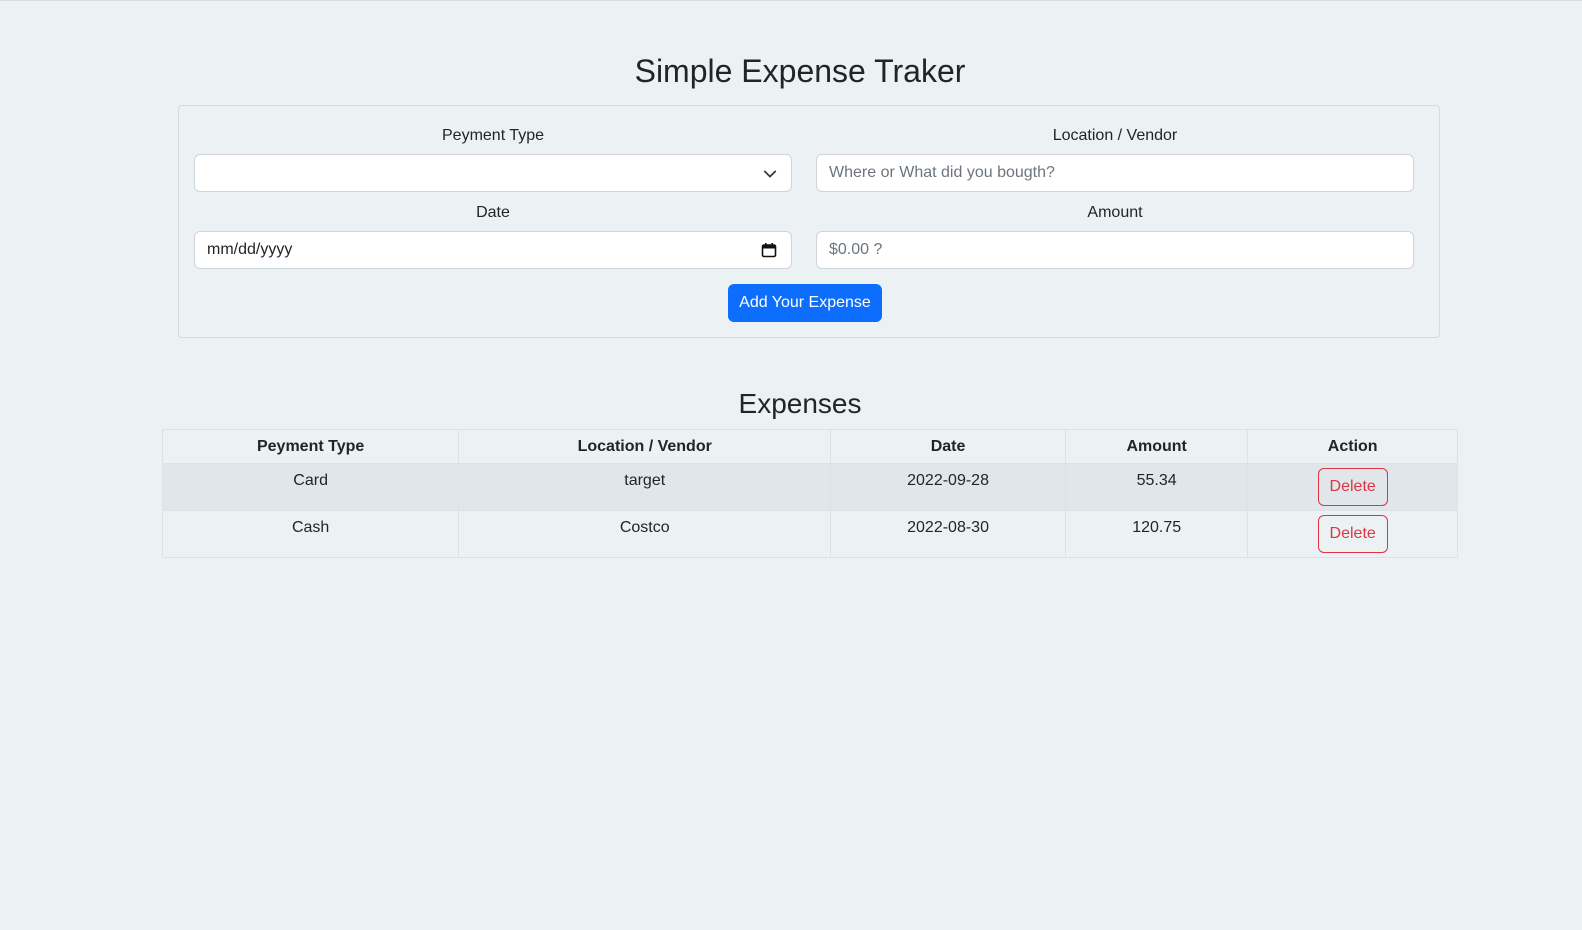 This screenshot has height=930, width=1582. What do you see at coordinates (1156, 446) in the screenshot?
I see `column-header-amount: Amount` at bounding box center [1156, 446].